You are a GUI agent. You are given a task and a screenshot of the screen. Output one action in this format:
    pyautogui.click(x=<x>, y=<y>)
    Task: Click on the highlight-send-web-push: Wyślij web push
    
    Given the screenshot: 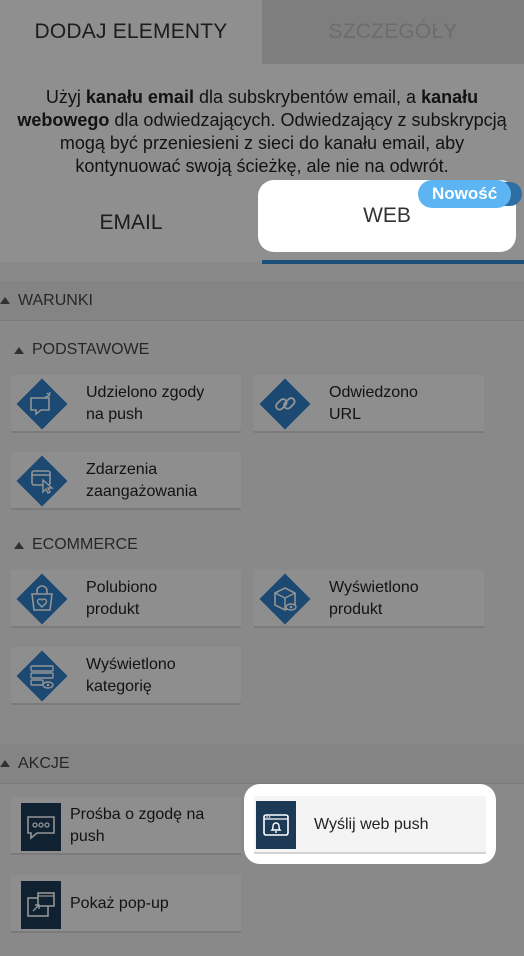 What is the action you would take?
    pyautogui.click(x=370, y=824)
    